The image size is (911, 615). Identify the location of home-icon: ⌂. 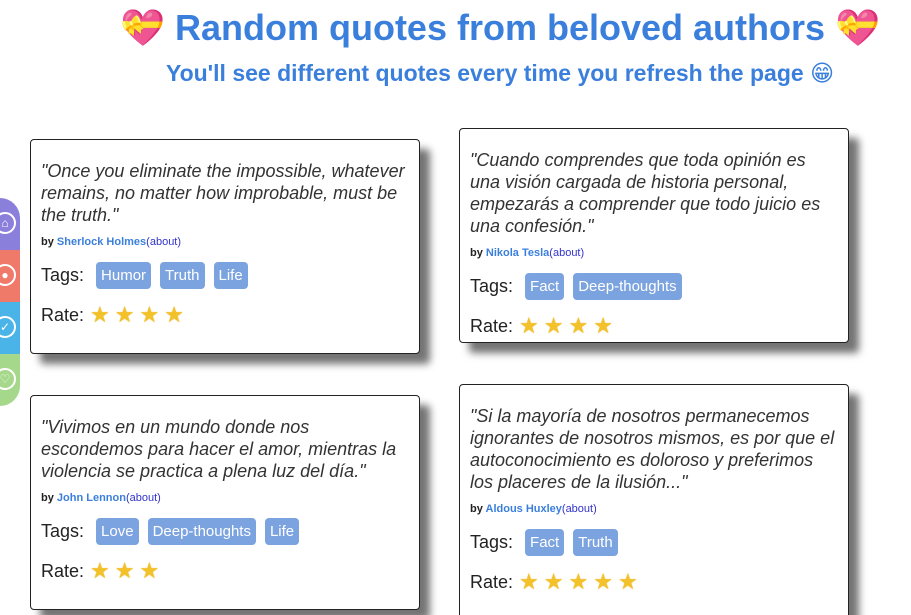
(8, 223).